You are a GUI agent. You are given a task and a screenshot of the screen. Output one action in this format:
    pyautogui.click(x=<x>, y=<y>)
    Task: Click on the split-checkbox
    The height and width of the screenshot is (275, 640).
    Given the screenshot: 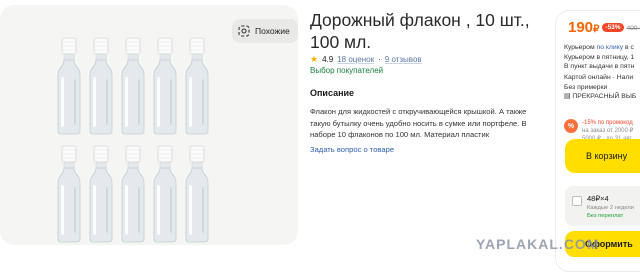 What is the action you would take?
    pyautogui.click(x=577, y=201)
    